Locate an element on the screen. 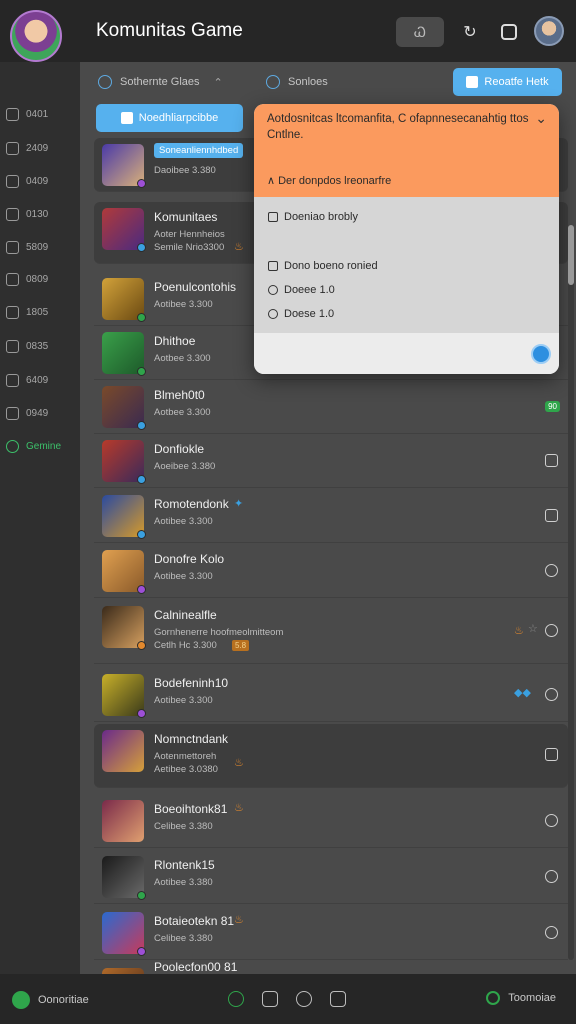  search-icon is located at coordinates (304, 999).